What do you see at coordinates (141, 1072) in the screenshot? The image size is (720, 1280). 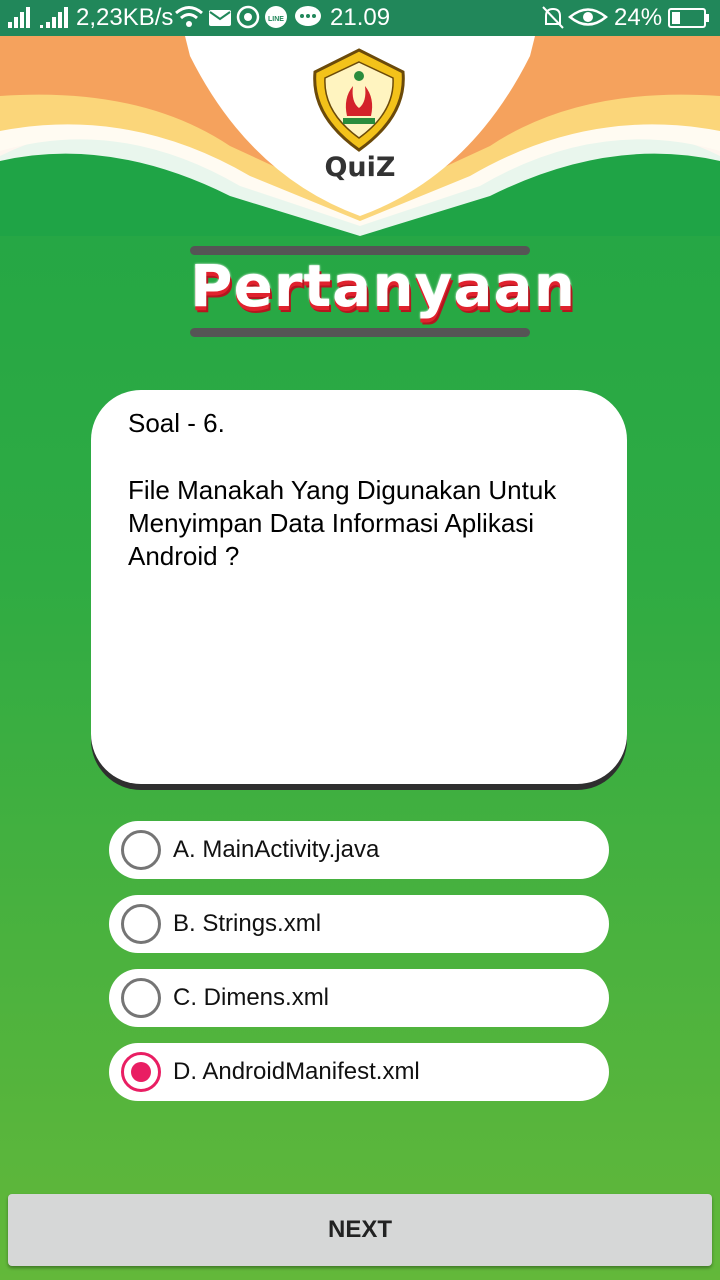 I see `radio-checked-icon` at bounding box center [141, 1072].